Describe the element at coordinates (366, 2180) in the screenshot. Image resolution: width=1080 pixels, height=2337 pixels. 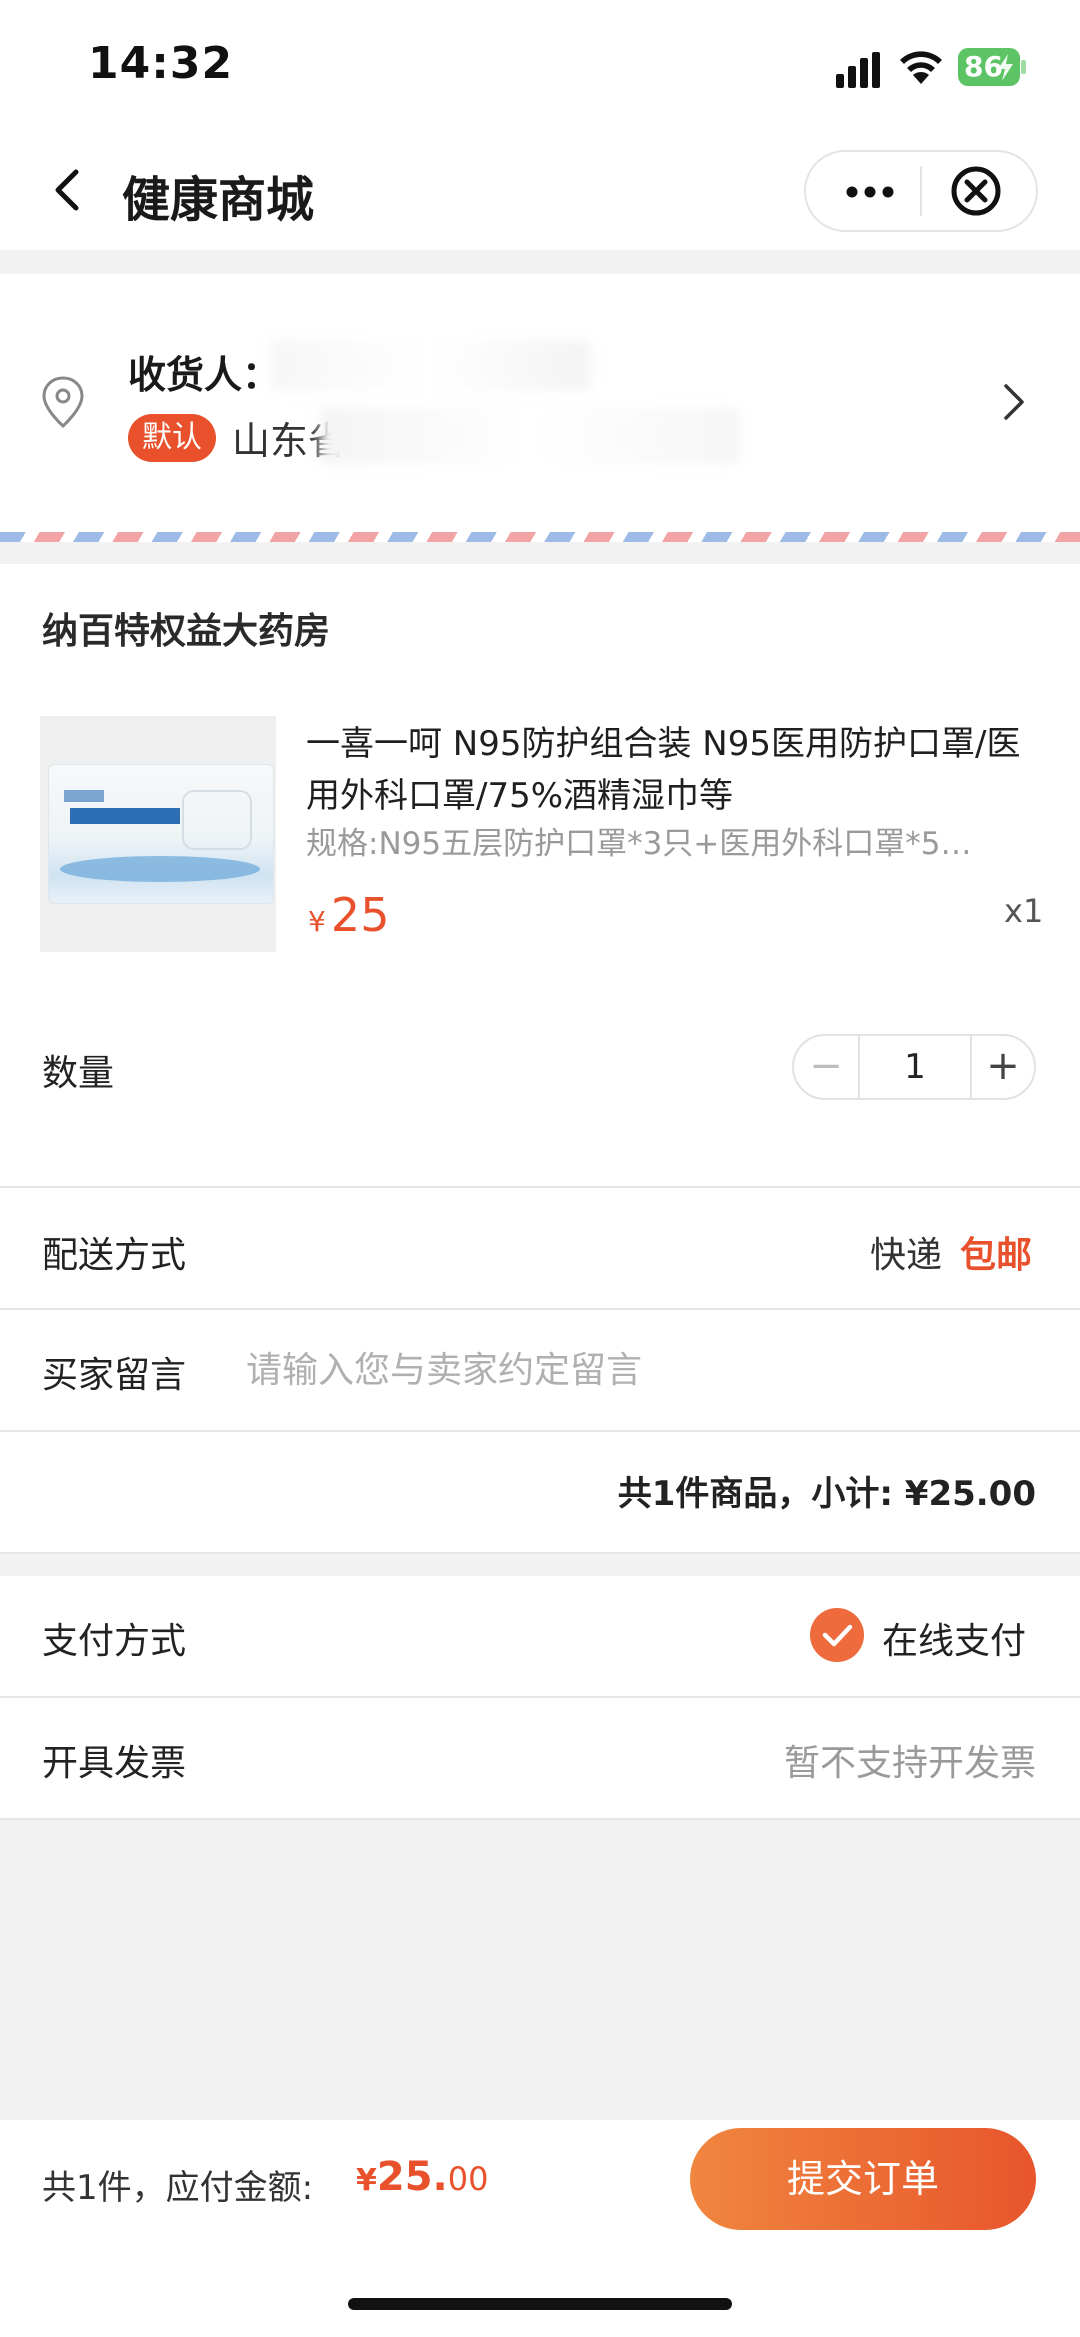
I see `amount-currency: ¥` at that location.